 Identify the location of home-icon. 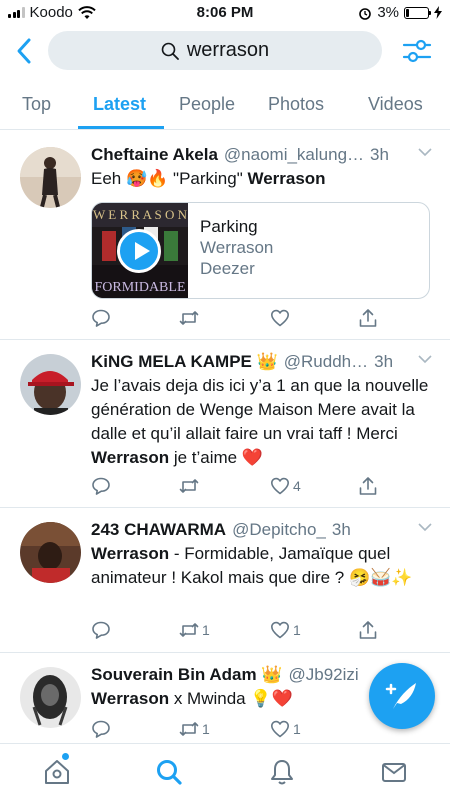
(57, 772).